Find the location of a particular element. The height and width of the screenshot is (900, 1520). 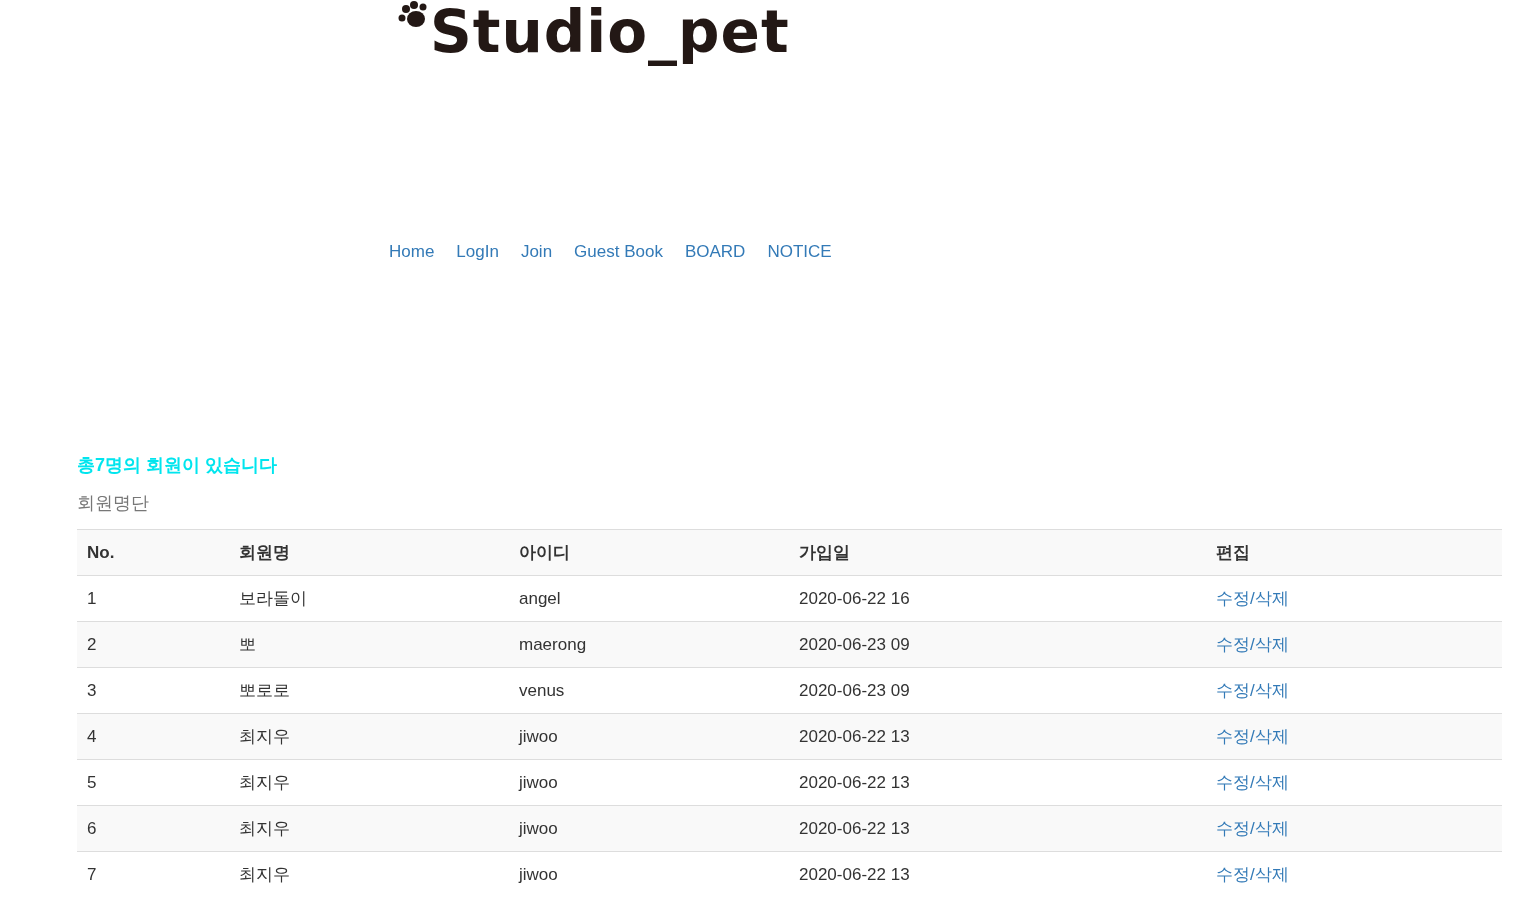

table-cell: 2020-06-23 09 is located at coordinates (997, 644).